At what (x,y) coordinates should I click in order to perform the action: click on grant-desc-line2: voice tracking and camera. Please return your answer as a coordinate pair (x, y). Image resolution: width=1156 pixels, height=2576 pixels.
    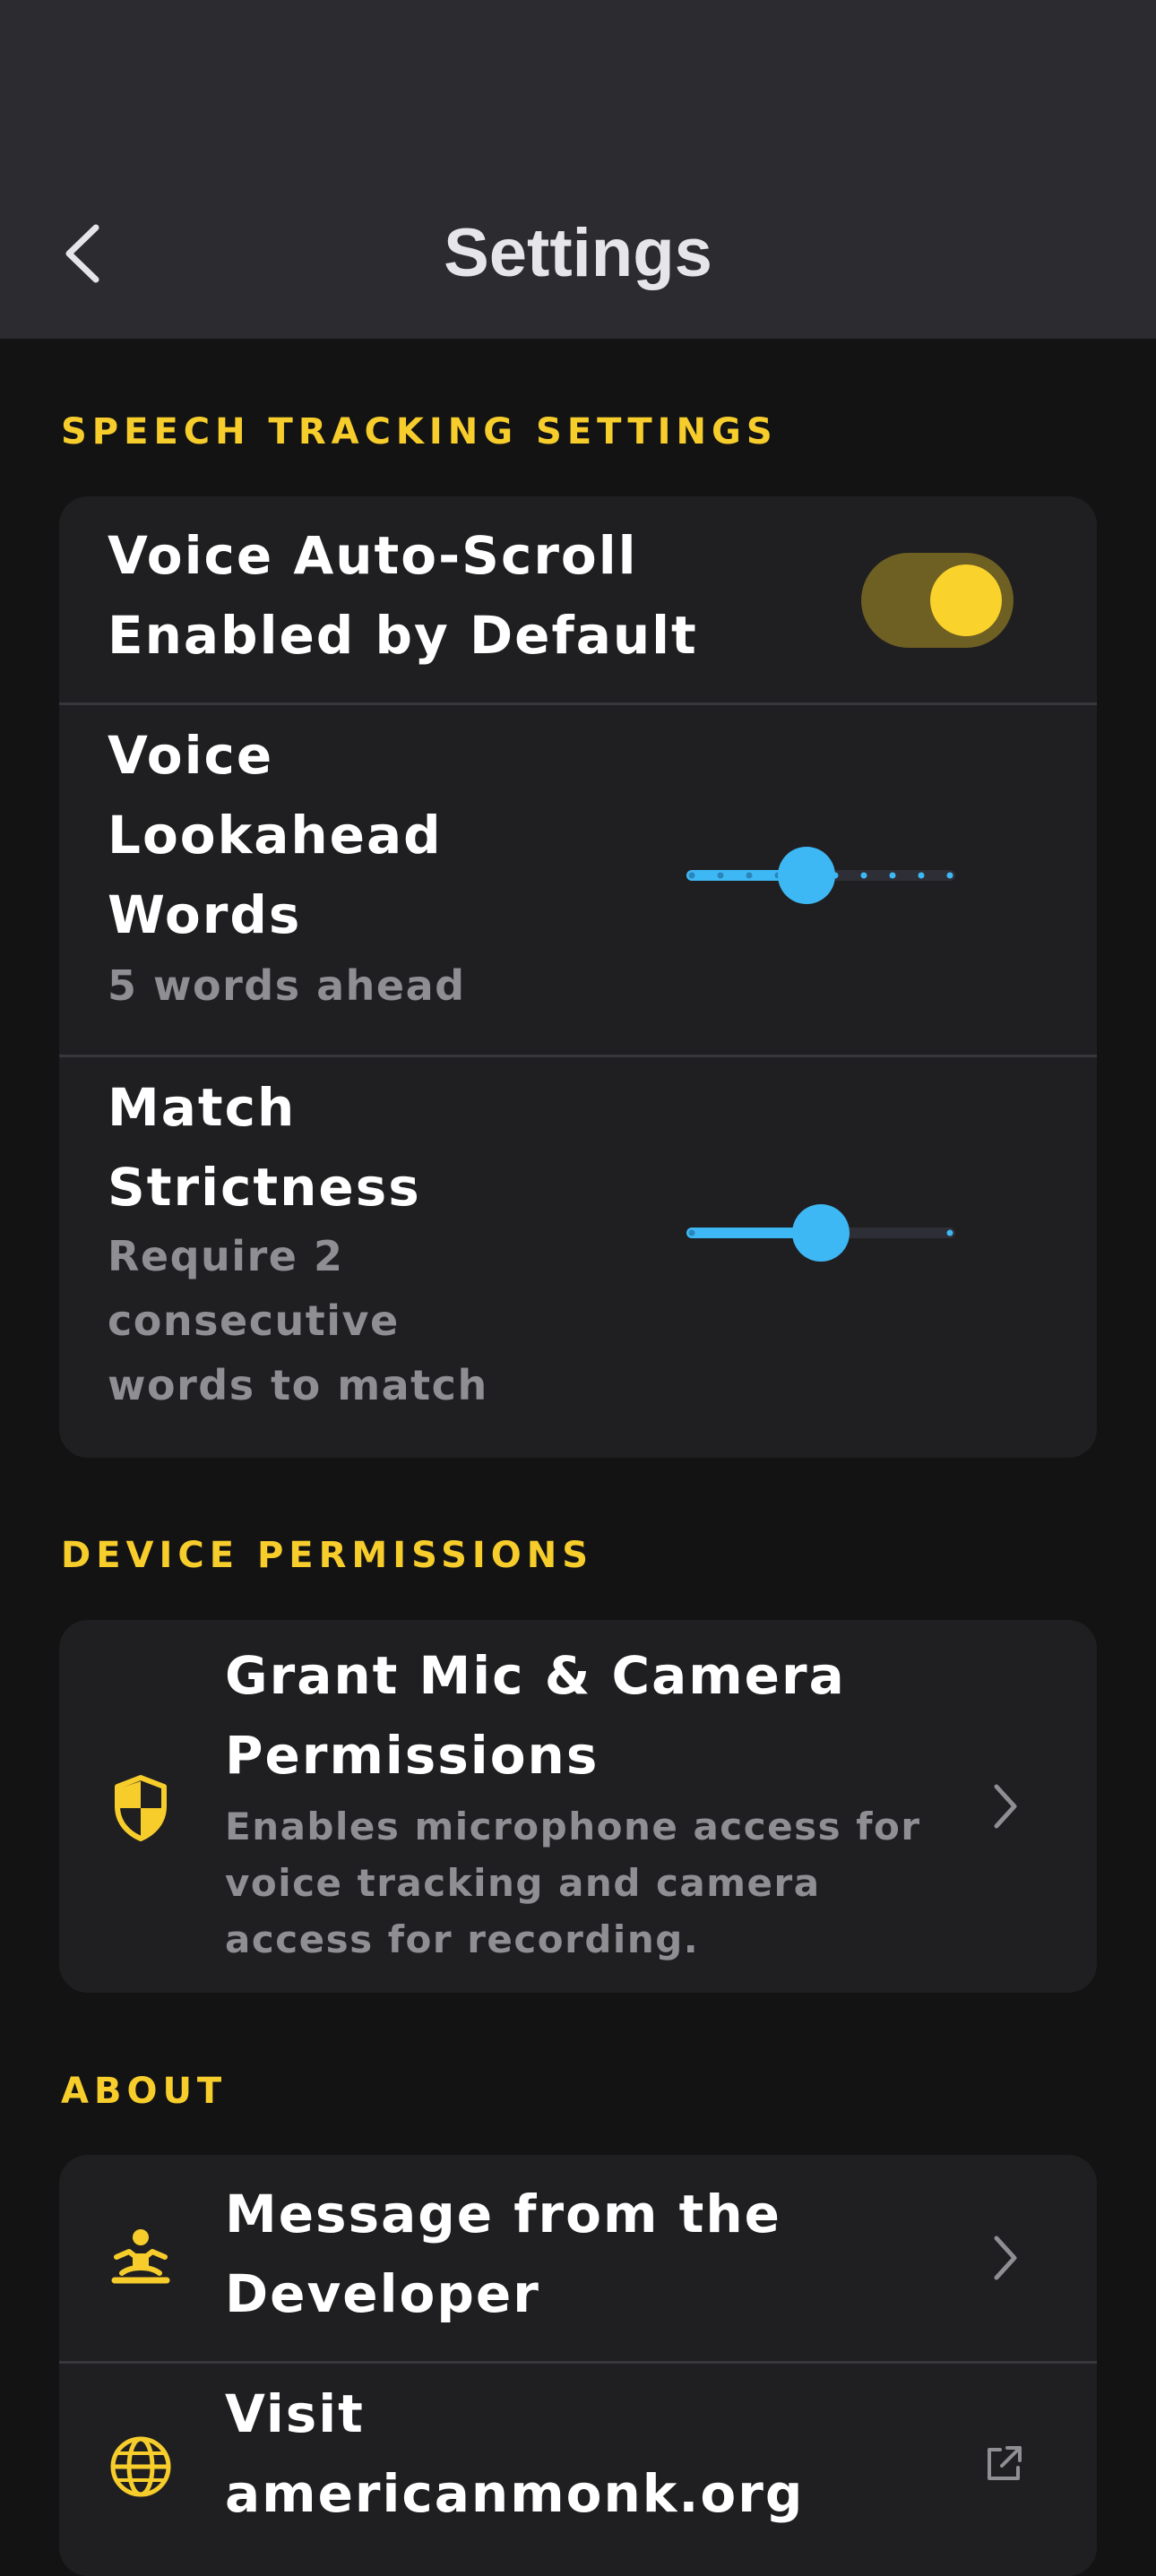
    Looking at the image, I should click on (523, 1883).